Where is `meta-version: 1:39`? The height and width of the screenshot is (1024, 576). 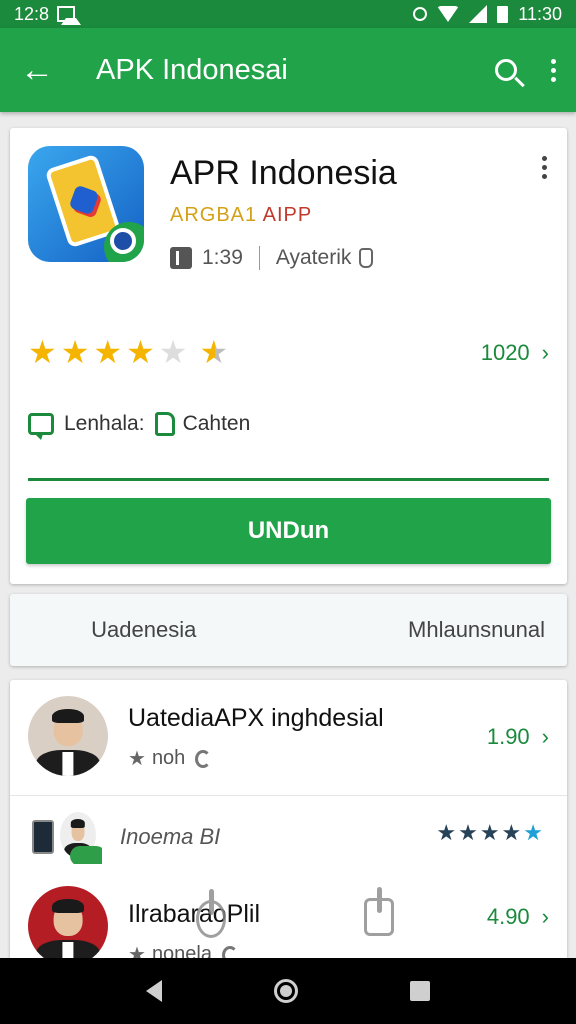 meta-version: 1:39 is located at coordinates (222, 257).